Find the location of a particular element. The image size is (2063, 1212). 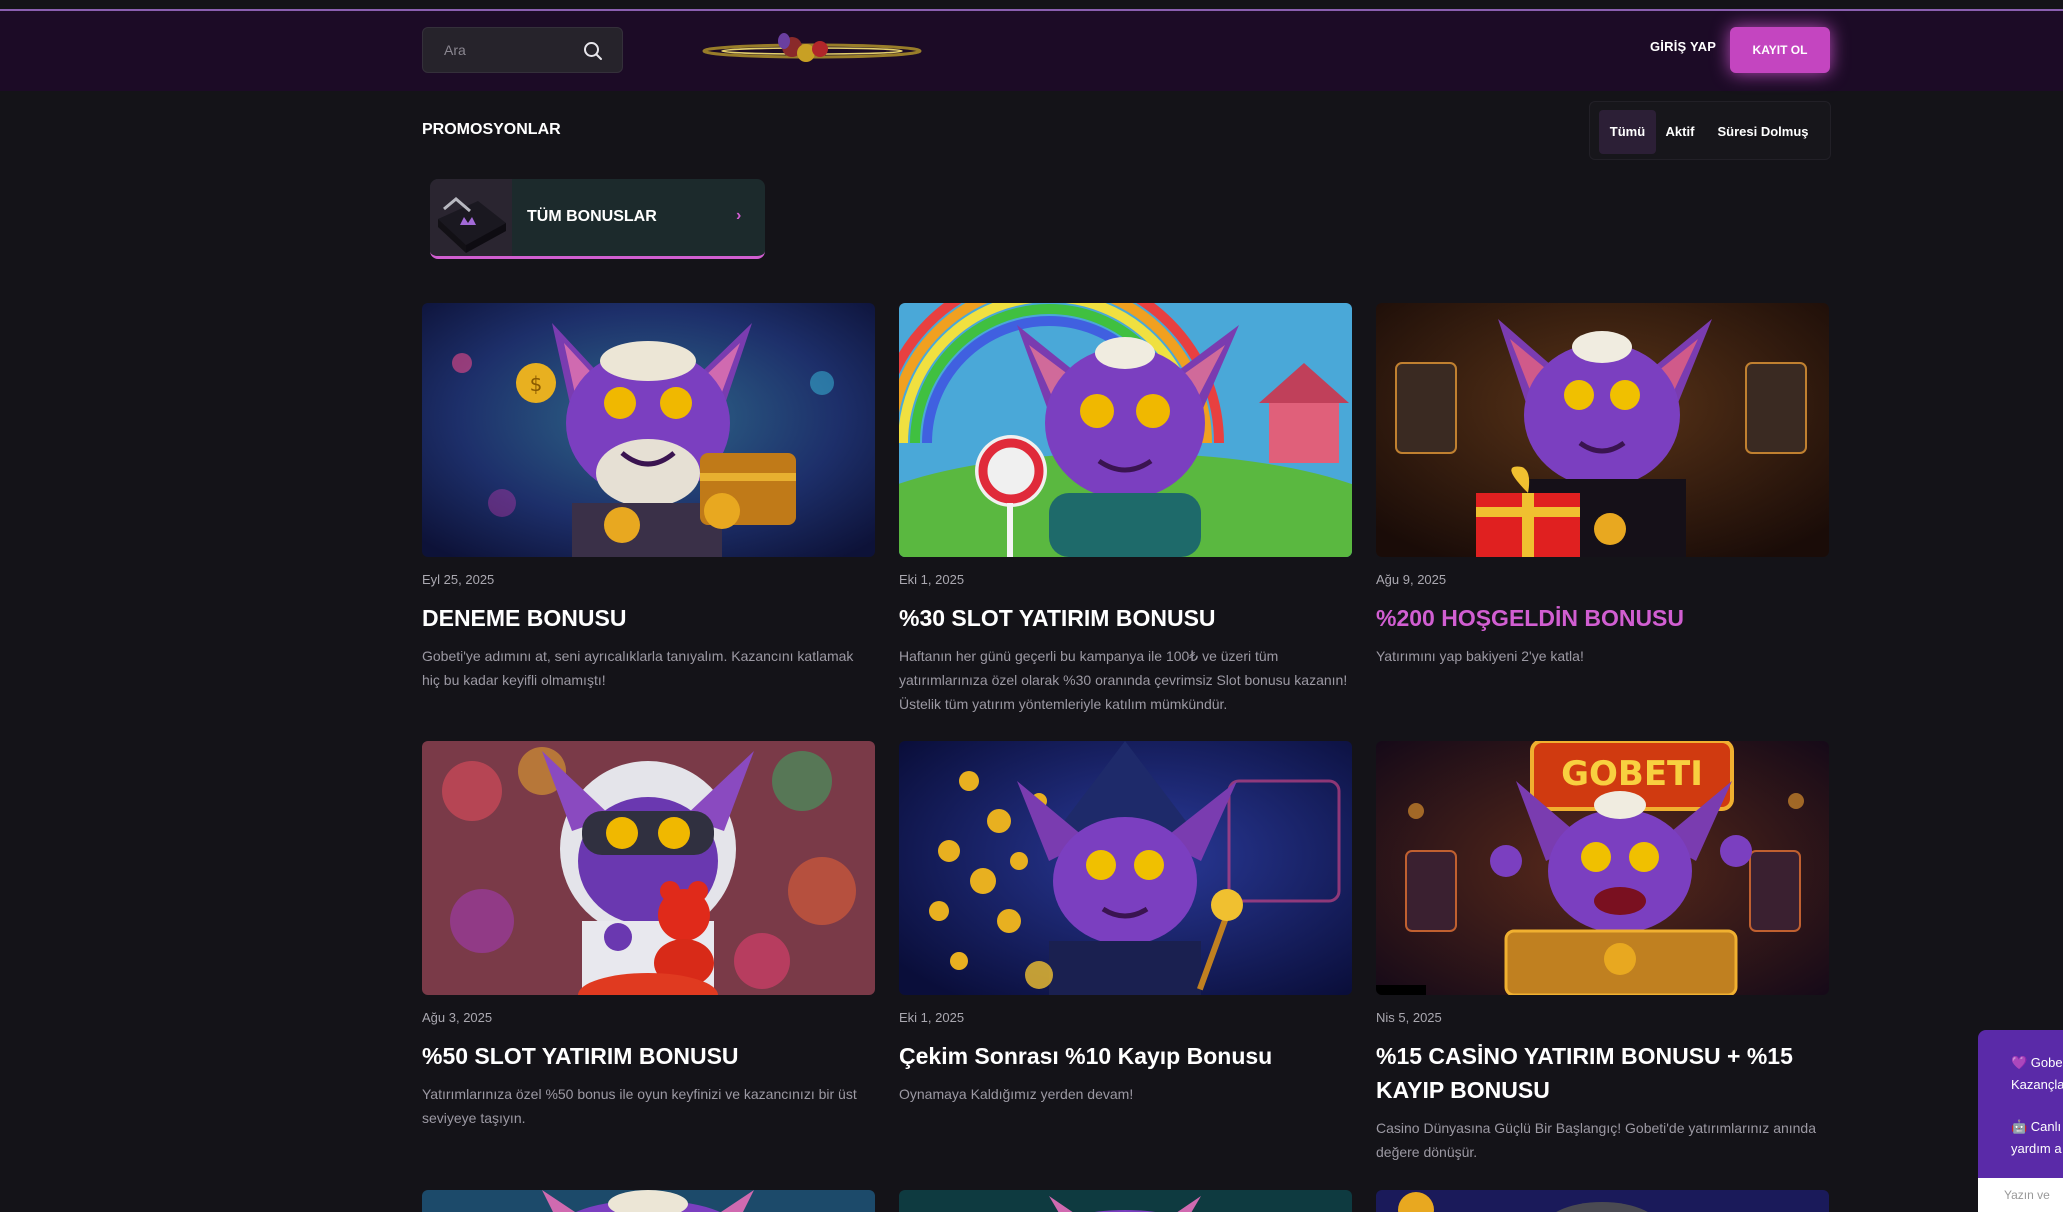

site-header: GİRİŞ YAP KAYIT OL is located at coordinates (1031, 51).